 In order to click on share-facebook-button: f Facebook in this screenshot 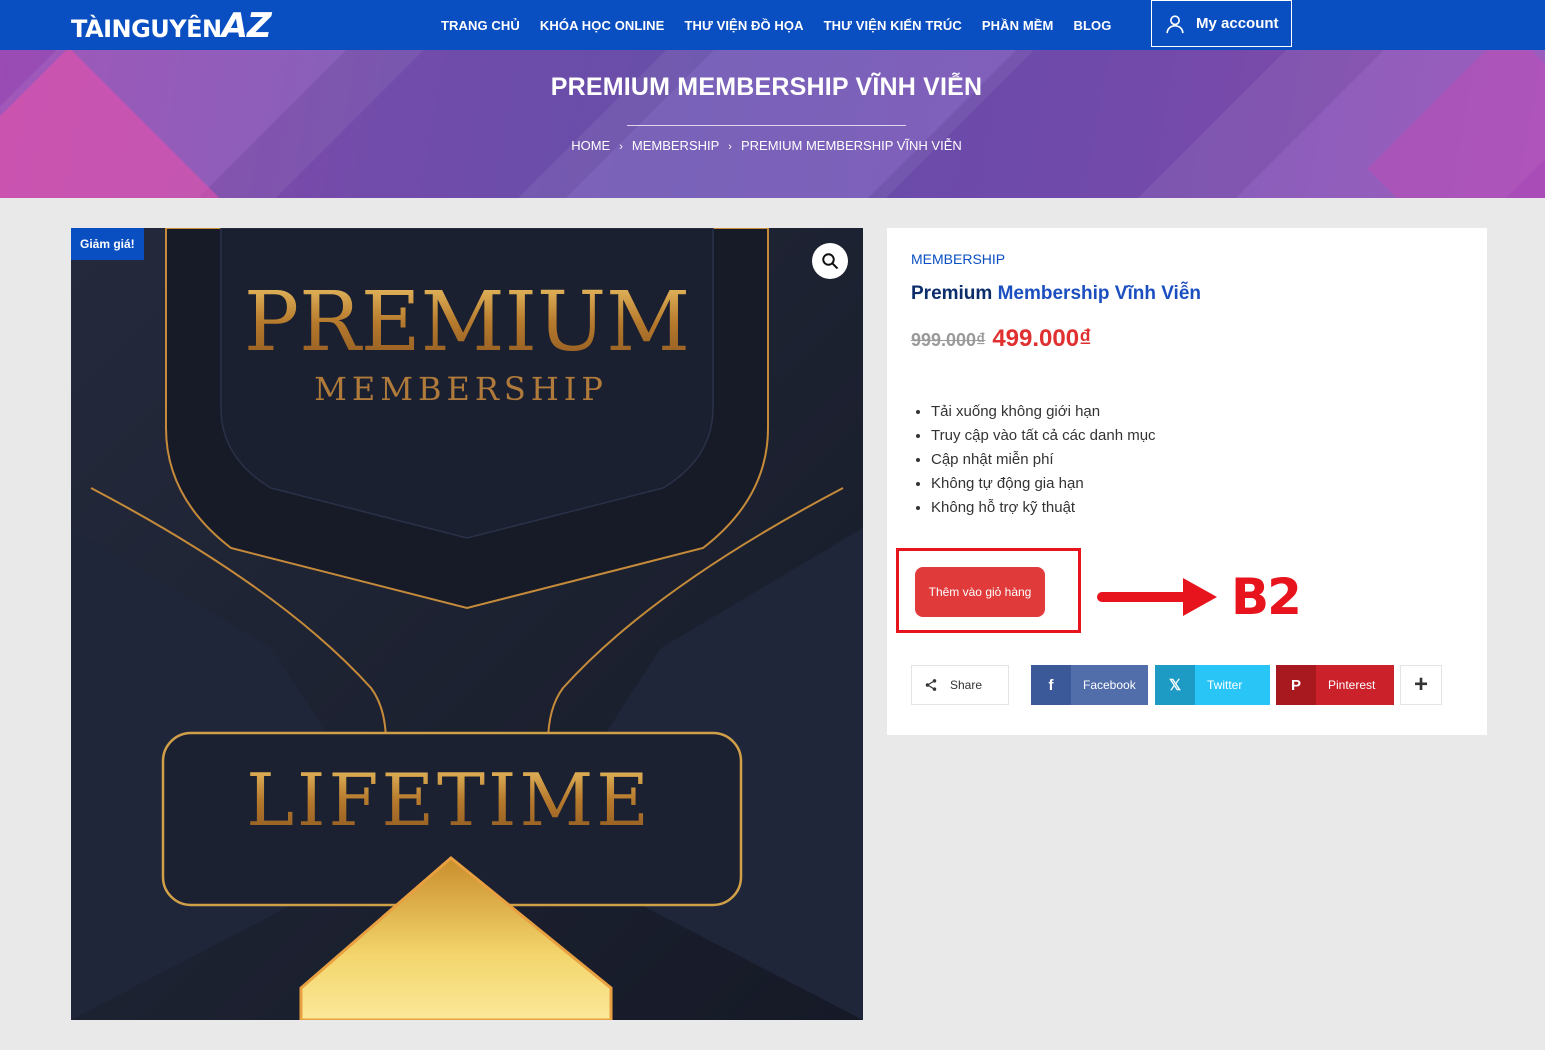, I will do `click(1089, 685)`.